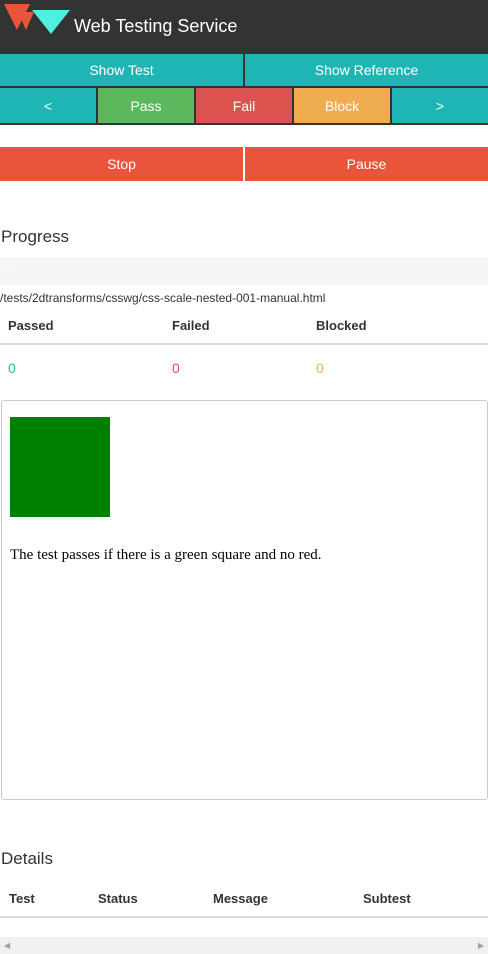 The image size is (488, 954). What do you see at coordinates (236, 325) in the screenshot?
I see `failed-header: Failed` at bounding box center [236, 325].